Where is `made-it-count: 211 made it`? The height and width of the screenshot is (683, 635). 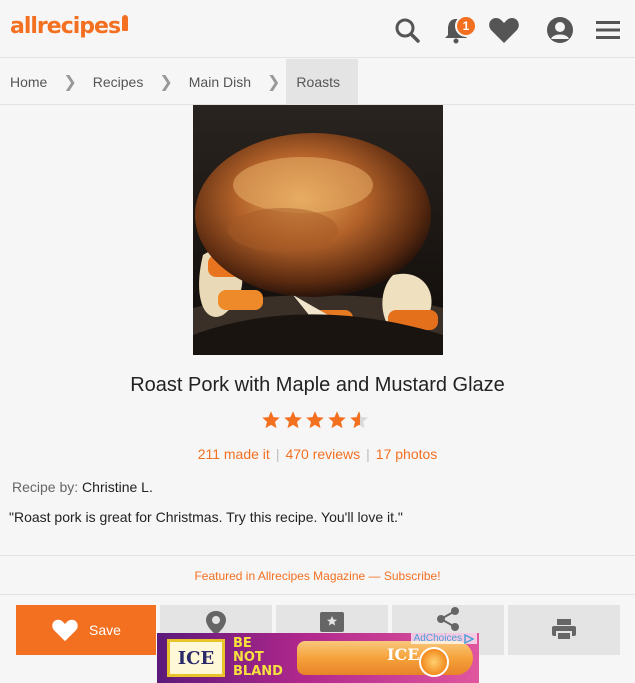
made-it-count: 211 made it is located at coordinates (234, 454).